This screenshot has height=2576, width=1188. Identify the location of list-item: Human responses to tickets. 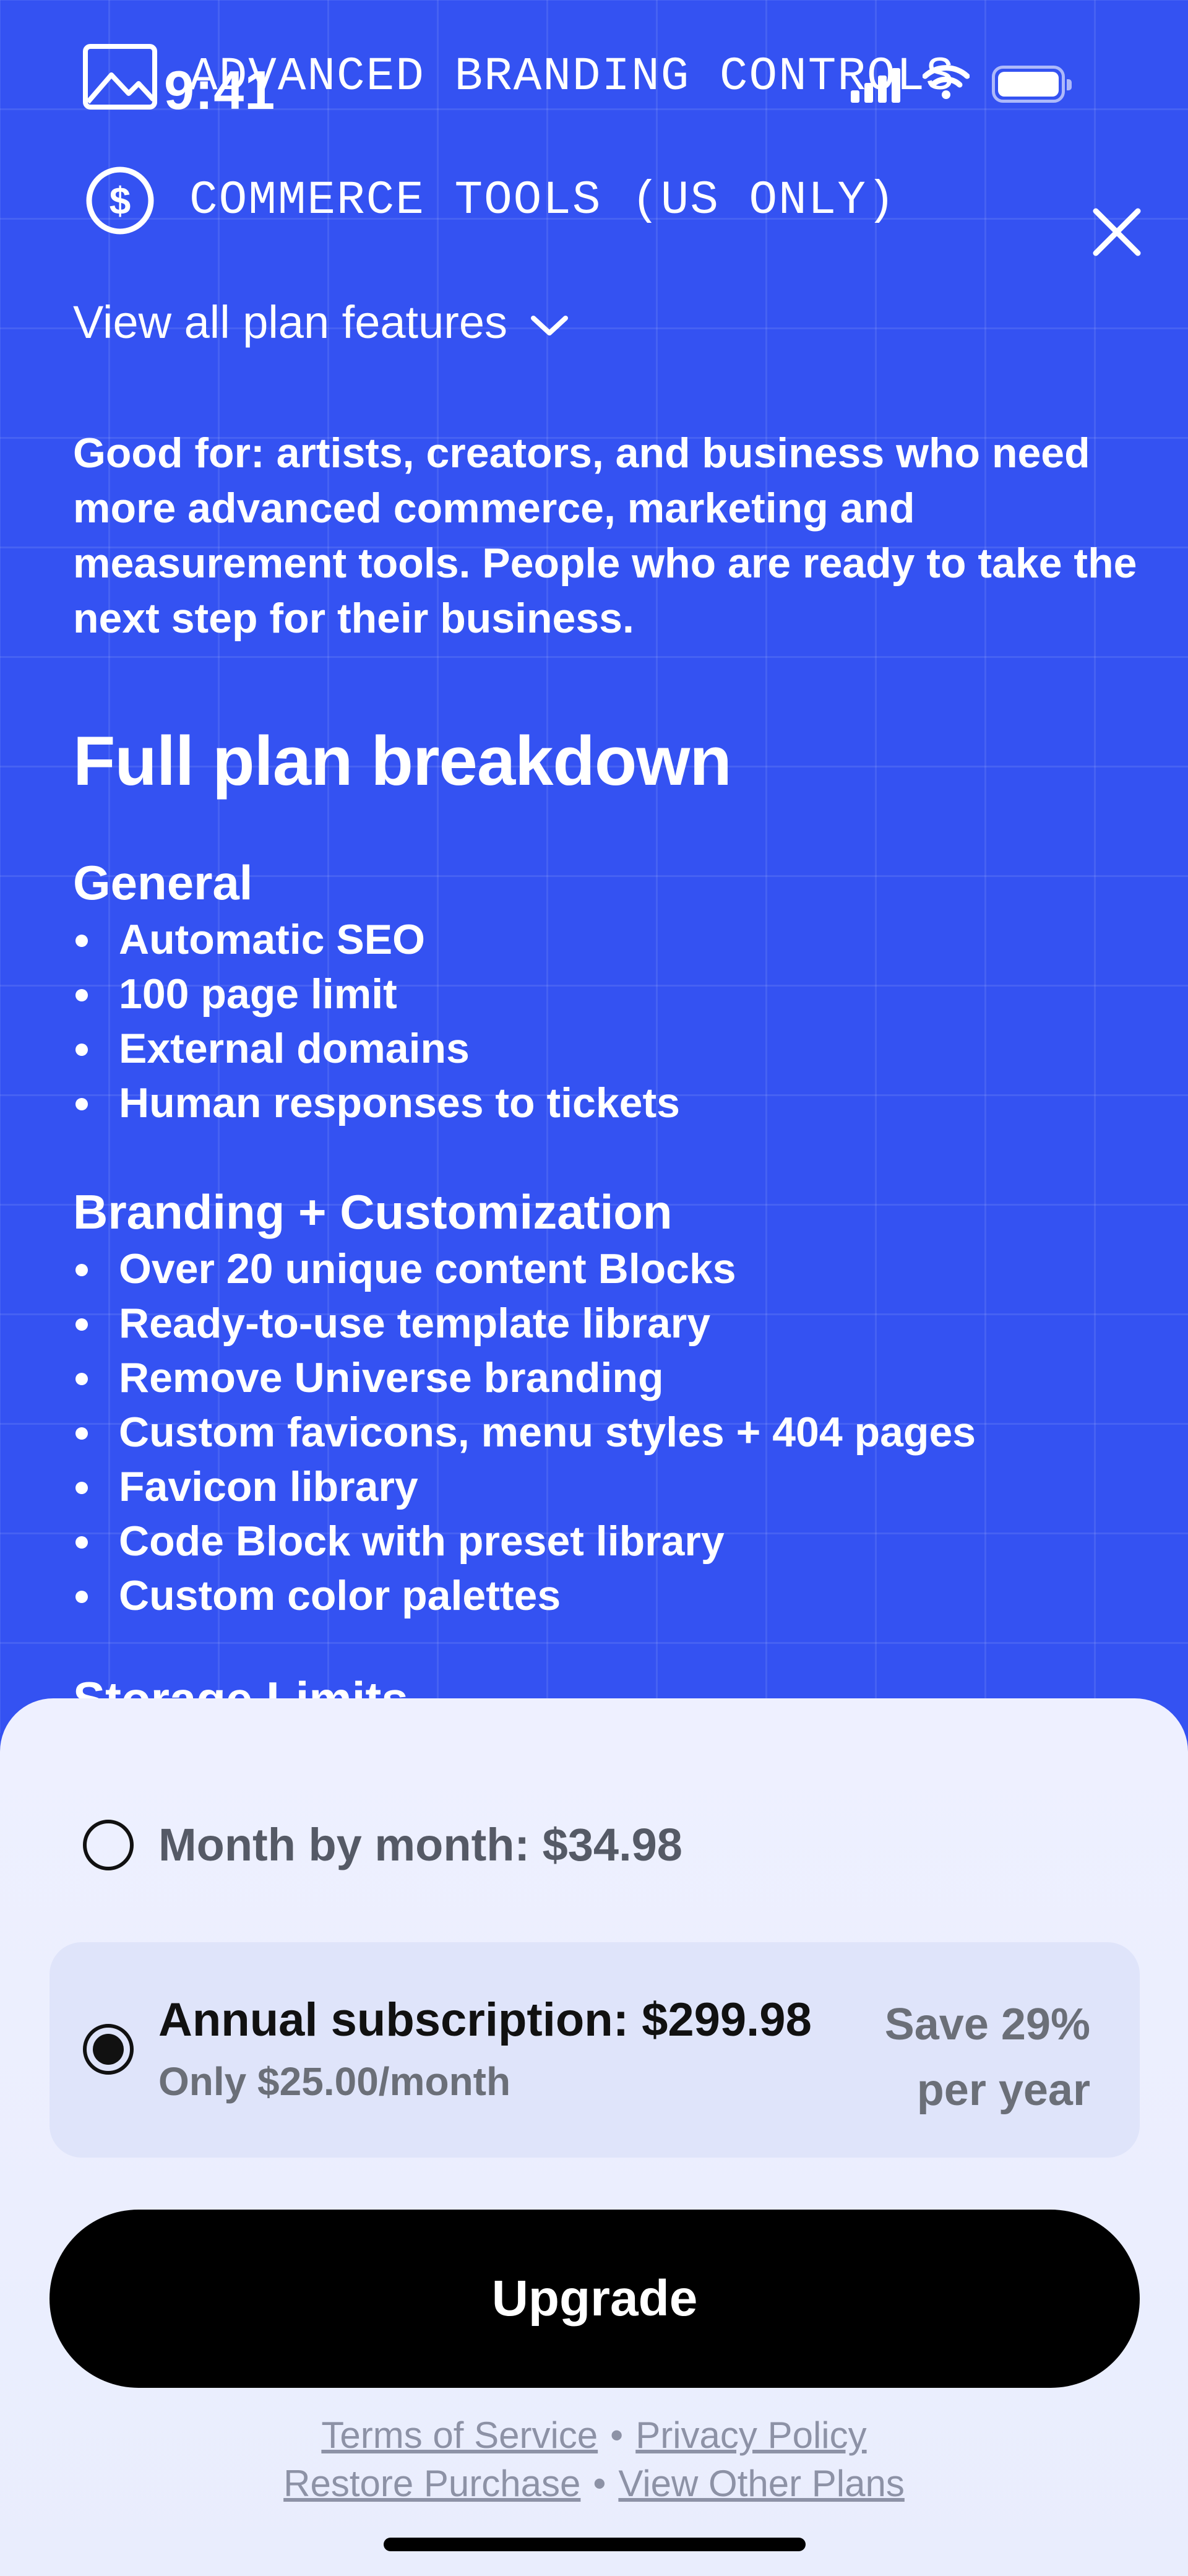
(617, 1103).